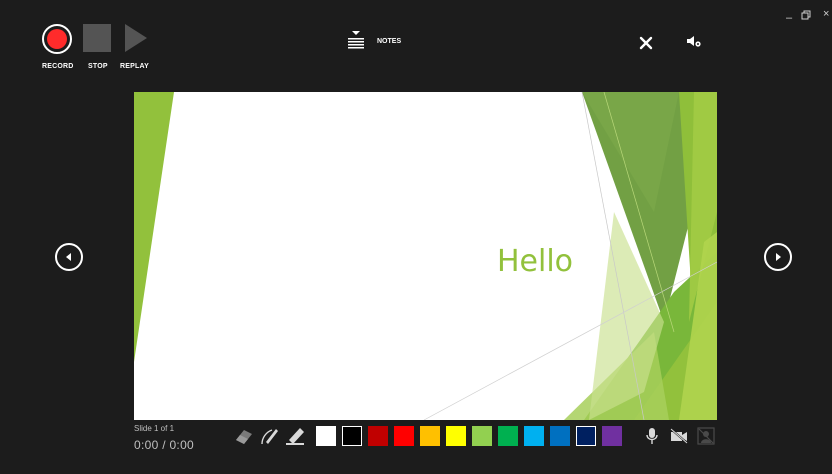  What do you see at coordinates (646, 43) in the screenshot?
I see `close-icon` at bounding box center [646, 43].